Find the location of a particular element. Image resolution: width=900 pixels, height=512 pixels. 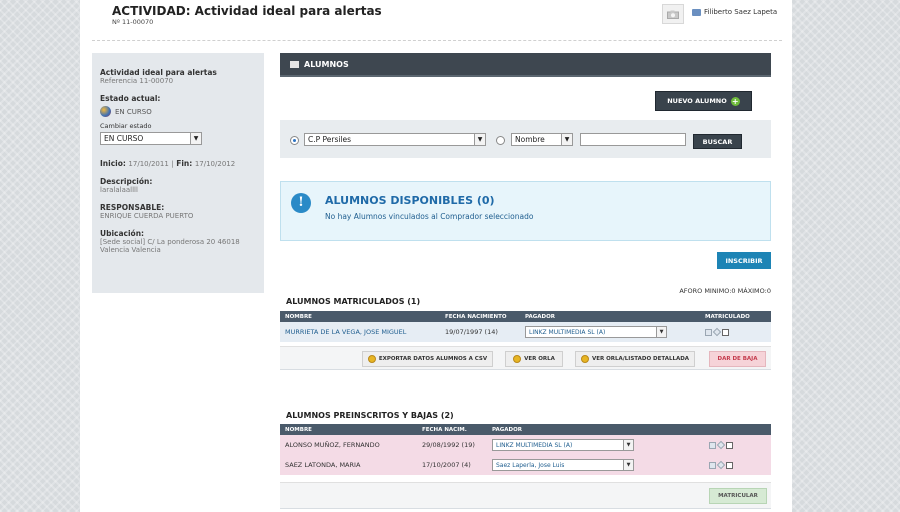

student-name-link: MURRIETA DE LA VEGA, JOSE MIGUEL is located at coordinates (360, 332).